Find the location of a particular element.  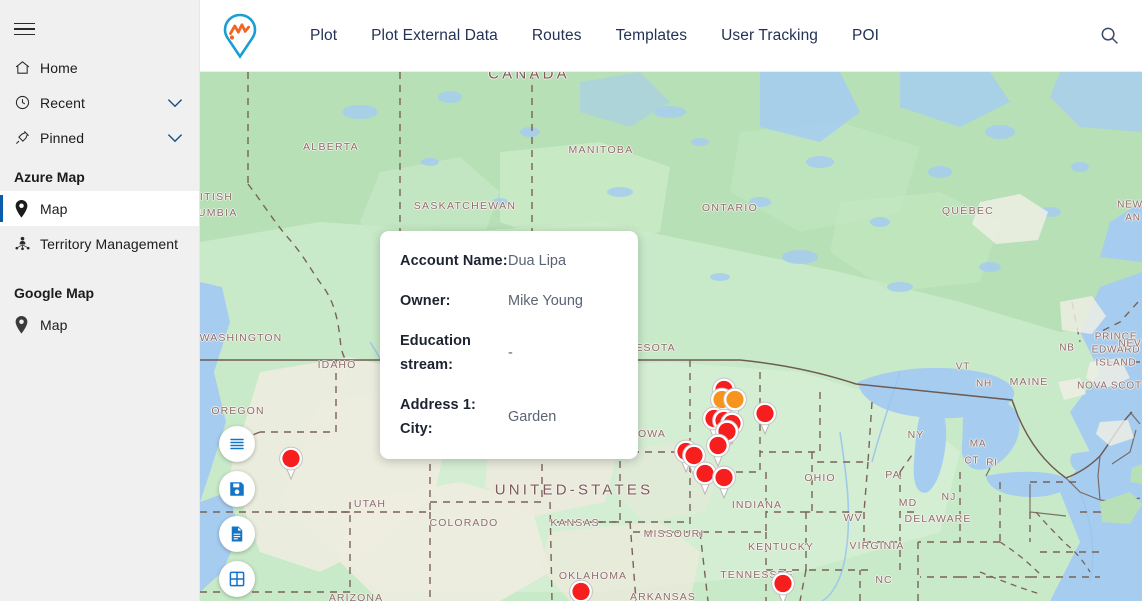

popup-value: Mike Young is located at coordinates (545, 301).